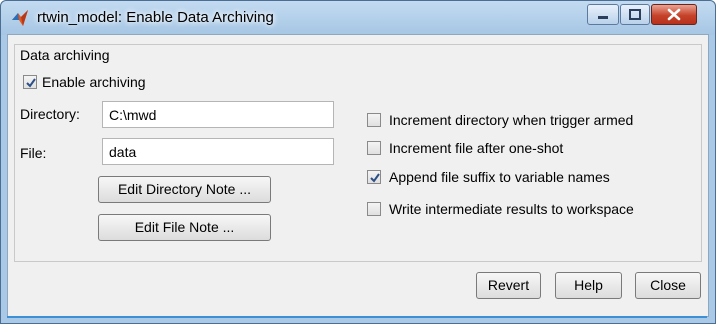 This screenshot has height=326, width=720. What do you see at coordinates (603, 14) in the screenshot?
I see `minimize-button` at bounding box center [603, 14].